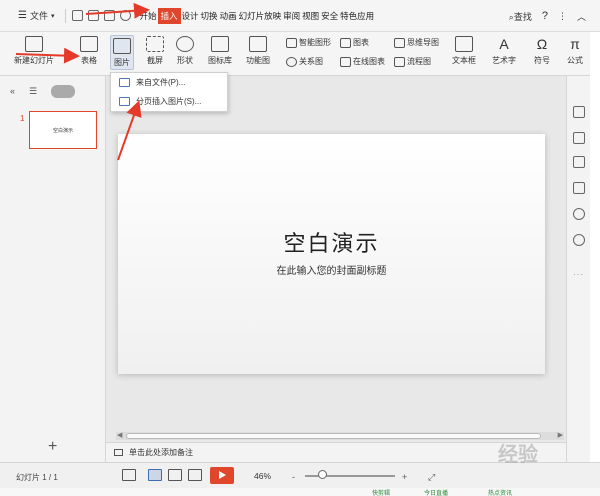  What do you see at coordinates (315, 42) in the screenshot?
I see `smart-graphic-label: 智能图形` at bounding box center [315, 42].